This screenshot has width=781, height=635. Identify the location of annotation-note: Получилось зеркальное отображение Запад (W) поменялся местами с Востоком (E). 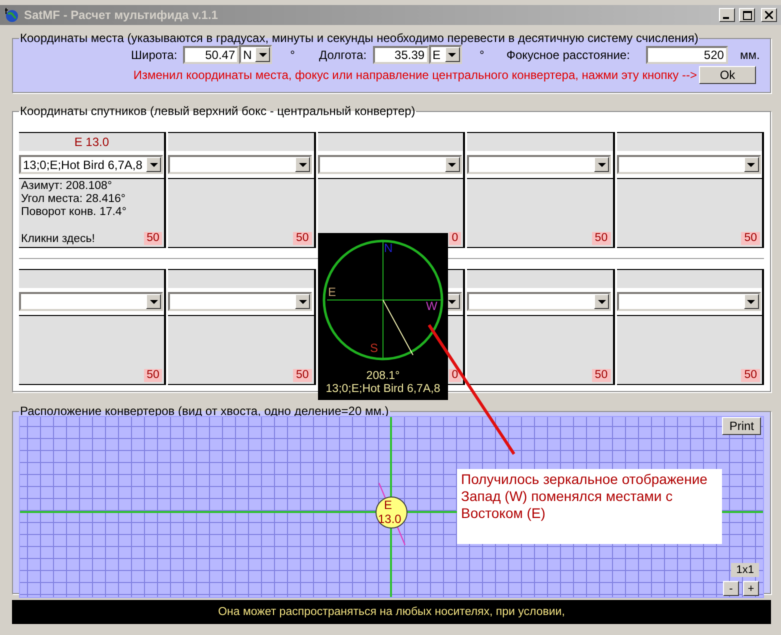
(589, 506).